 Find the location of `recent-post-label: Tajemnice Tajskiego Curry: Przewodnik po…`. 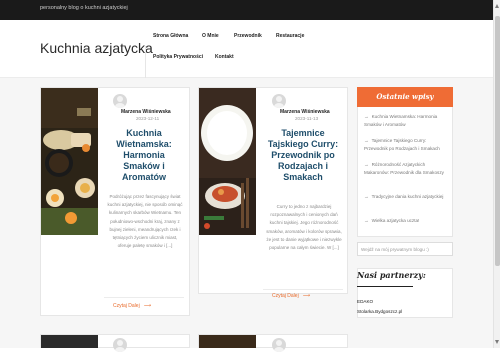

recent-post-label: Tajemnice Tajskiego Curry: Przewodnik po… is located at coordinates (402, 144).